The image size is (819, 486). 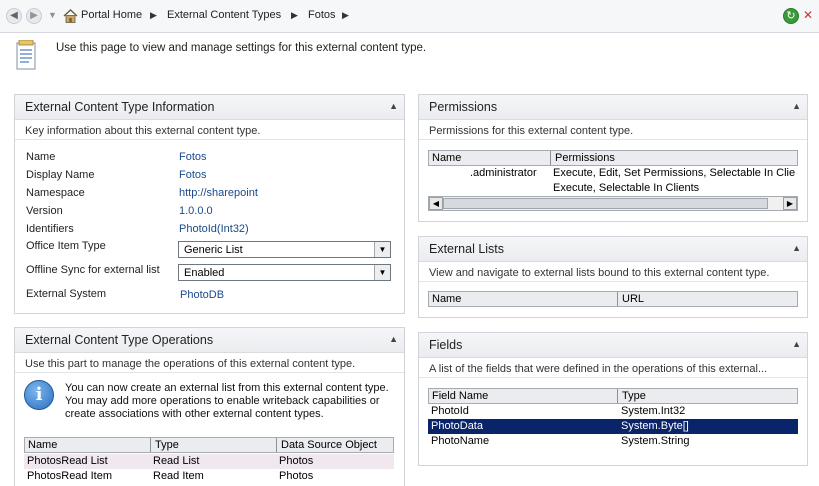 I want to click on info-label-version: Version, so click(x=44, y=211).